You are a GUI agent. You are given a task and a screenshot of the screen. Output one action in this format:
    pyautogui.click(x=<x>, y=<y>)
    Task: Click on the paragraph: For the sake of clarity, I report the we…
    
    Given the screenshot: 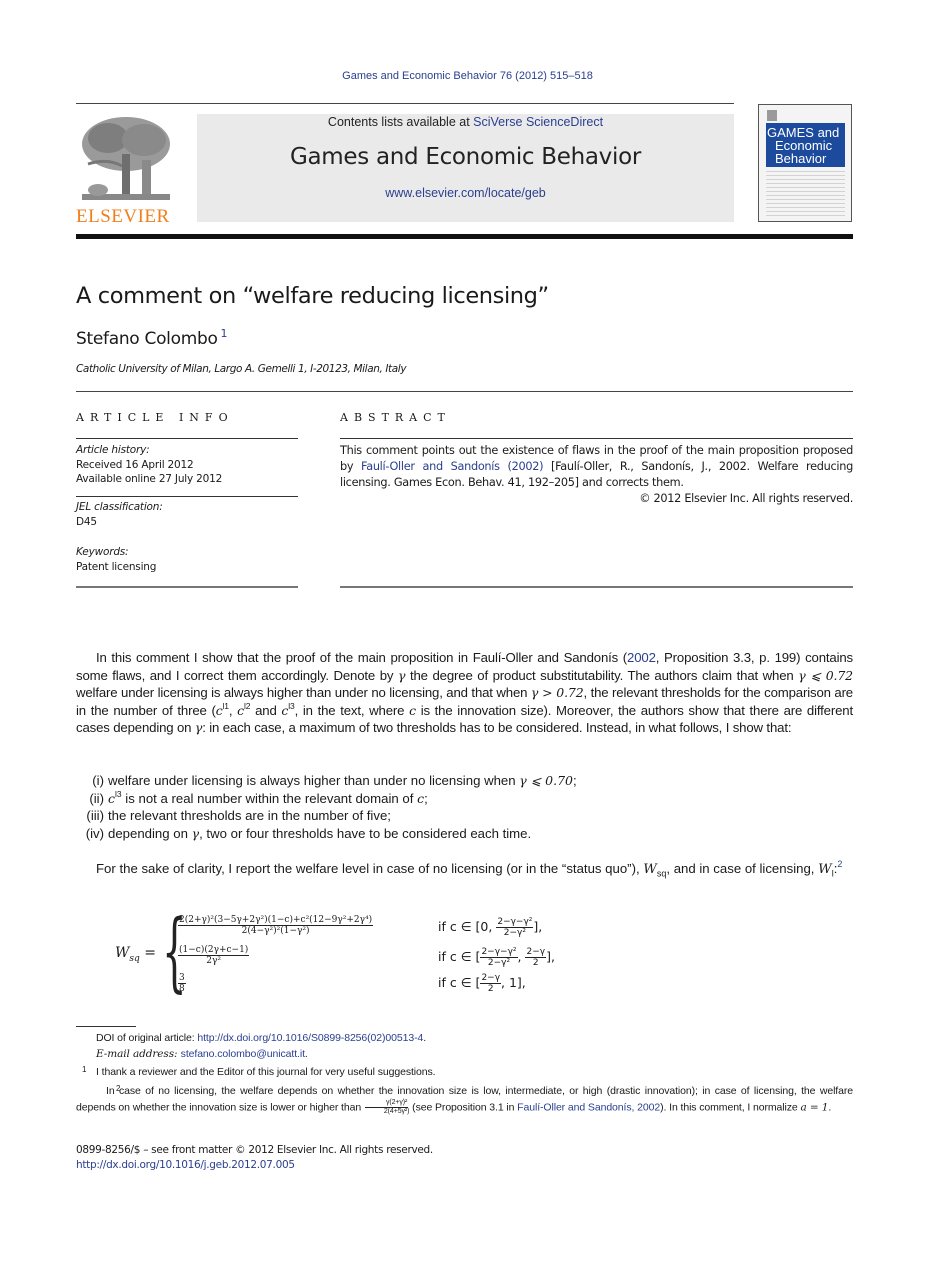 What is the action you would take?
    pyautogui.click(x=469, y=869)
    